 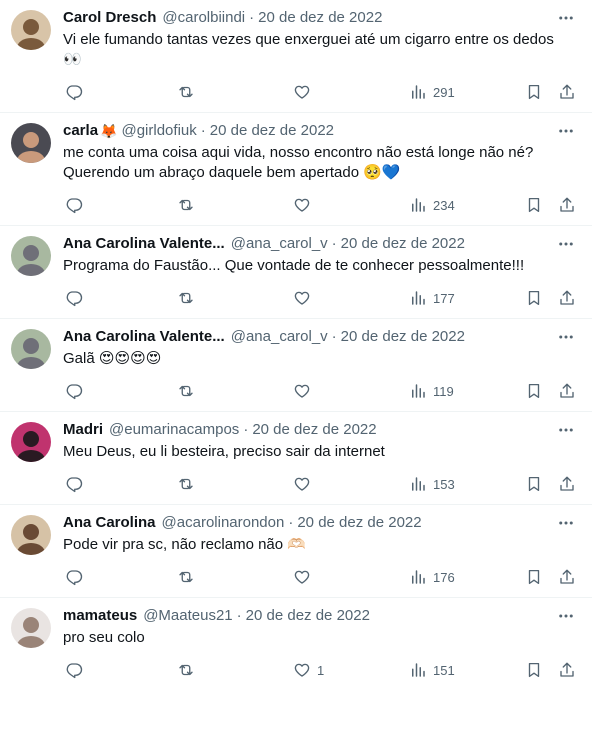 I want to click on reply-icon, so click(x=74, y=93).